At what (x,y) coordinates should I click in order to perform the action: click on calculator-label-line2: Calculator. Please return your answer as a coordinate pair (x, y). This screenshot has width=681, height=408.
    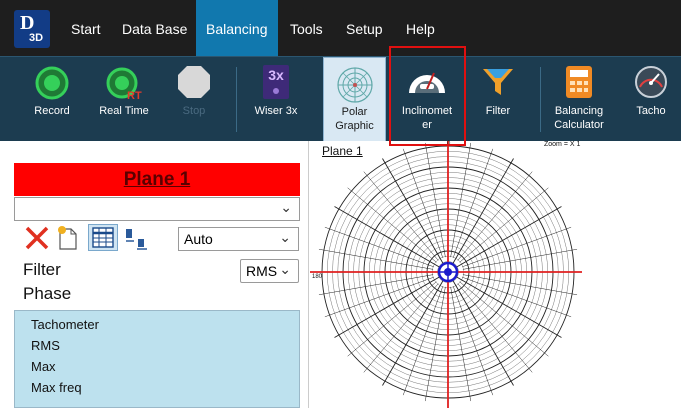
    Looking at the image, I should click on (579, 125).